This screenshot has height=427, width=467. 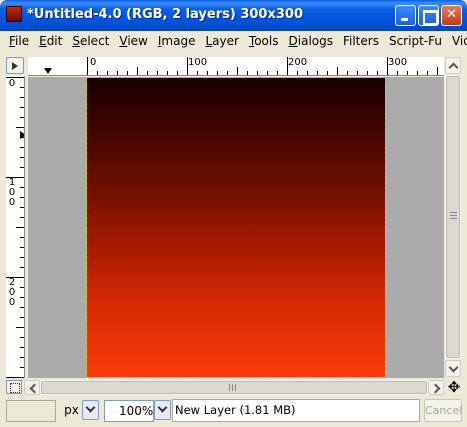 What do you see at coordinates (48, 71) in the screenshot?
I see `pointer-marker-icon` at bounding box center [48, 71].